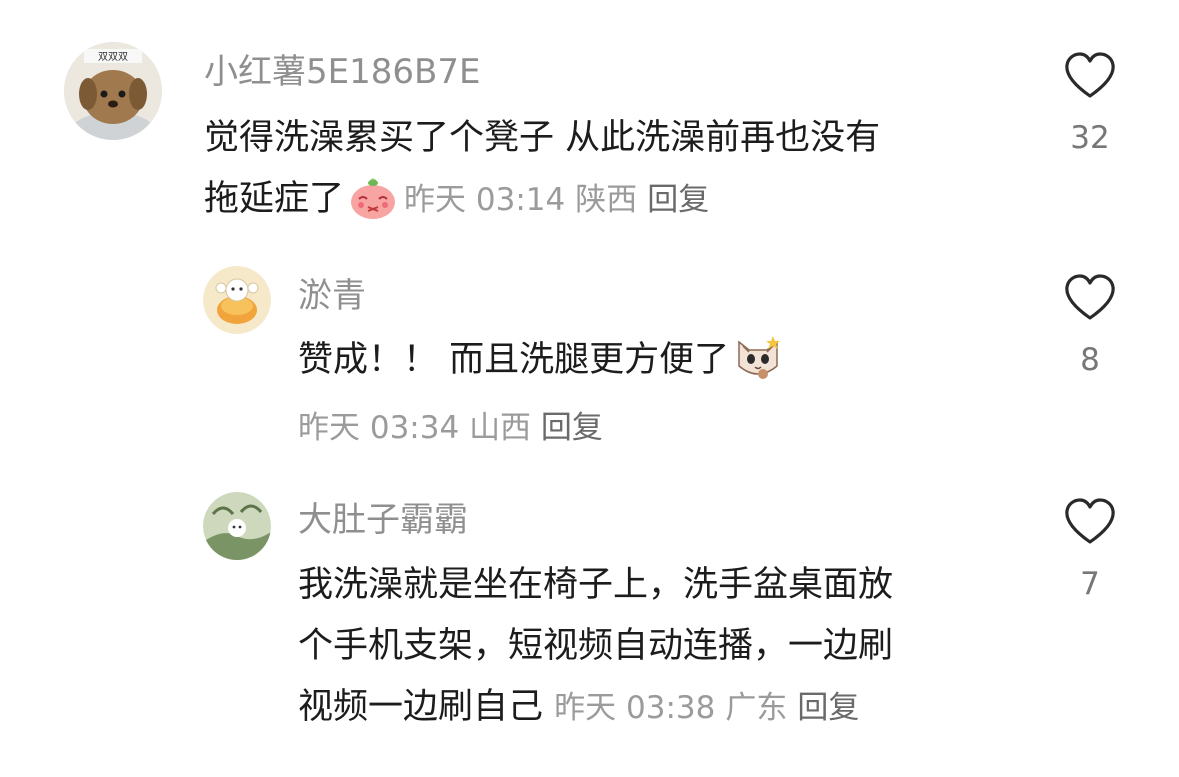 The height and width of the screenshot is (777, 1179). What do you see at coordinates (421, 707) in the screenshot?
I see `comment-line: 视频一边刷自己` at bounding box center [421, 707].